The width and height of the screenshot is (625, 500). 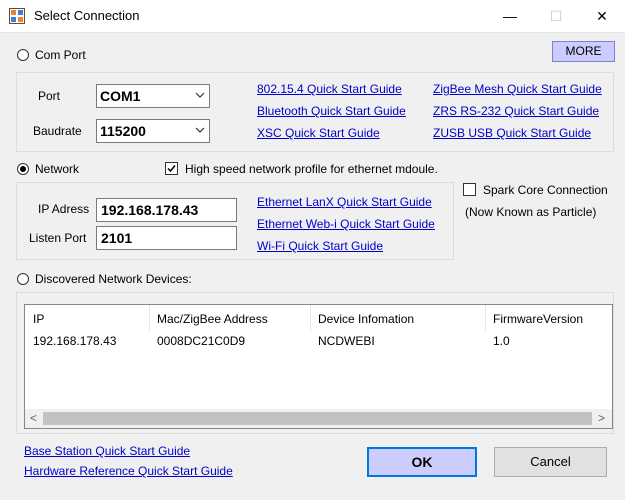 What do you see at coordinates (23, 169) in the screenshot?
I see `network-radio` at bounding box center [23, 169].